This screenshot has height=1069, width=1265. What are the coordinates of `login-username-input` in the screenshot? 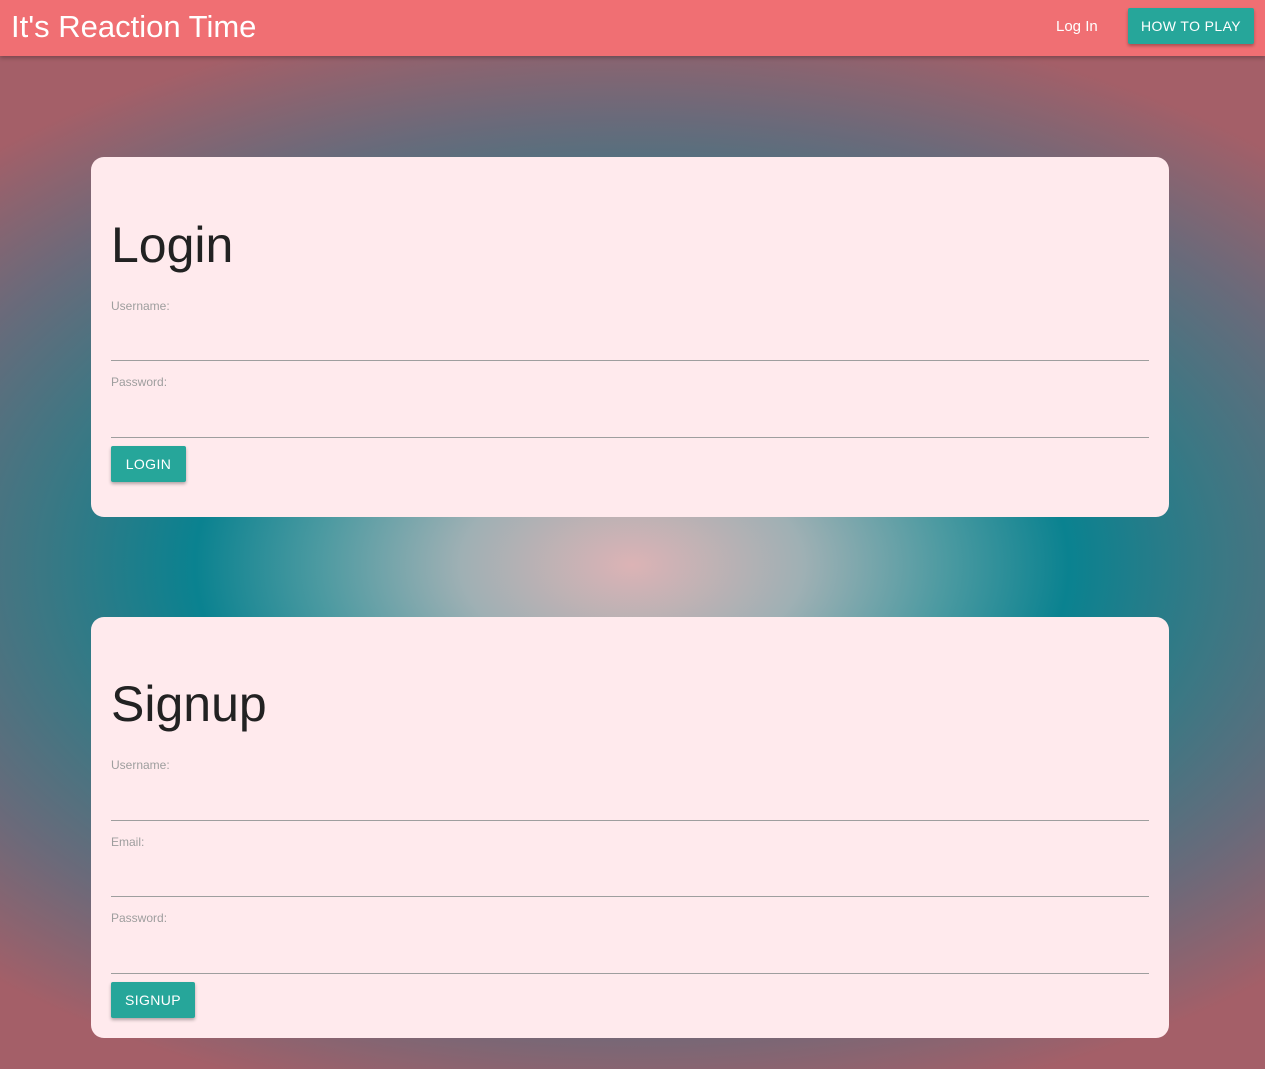 It's located at (630, 345).